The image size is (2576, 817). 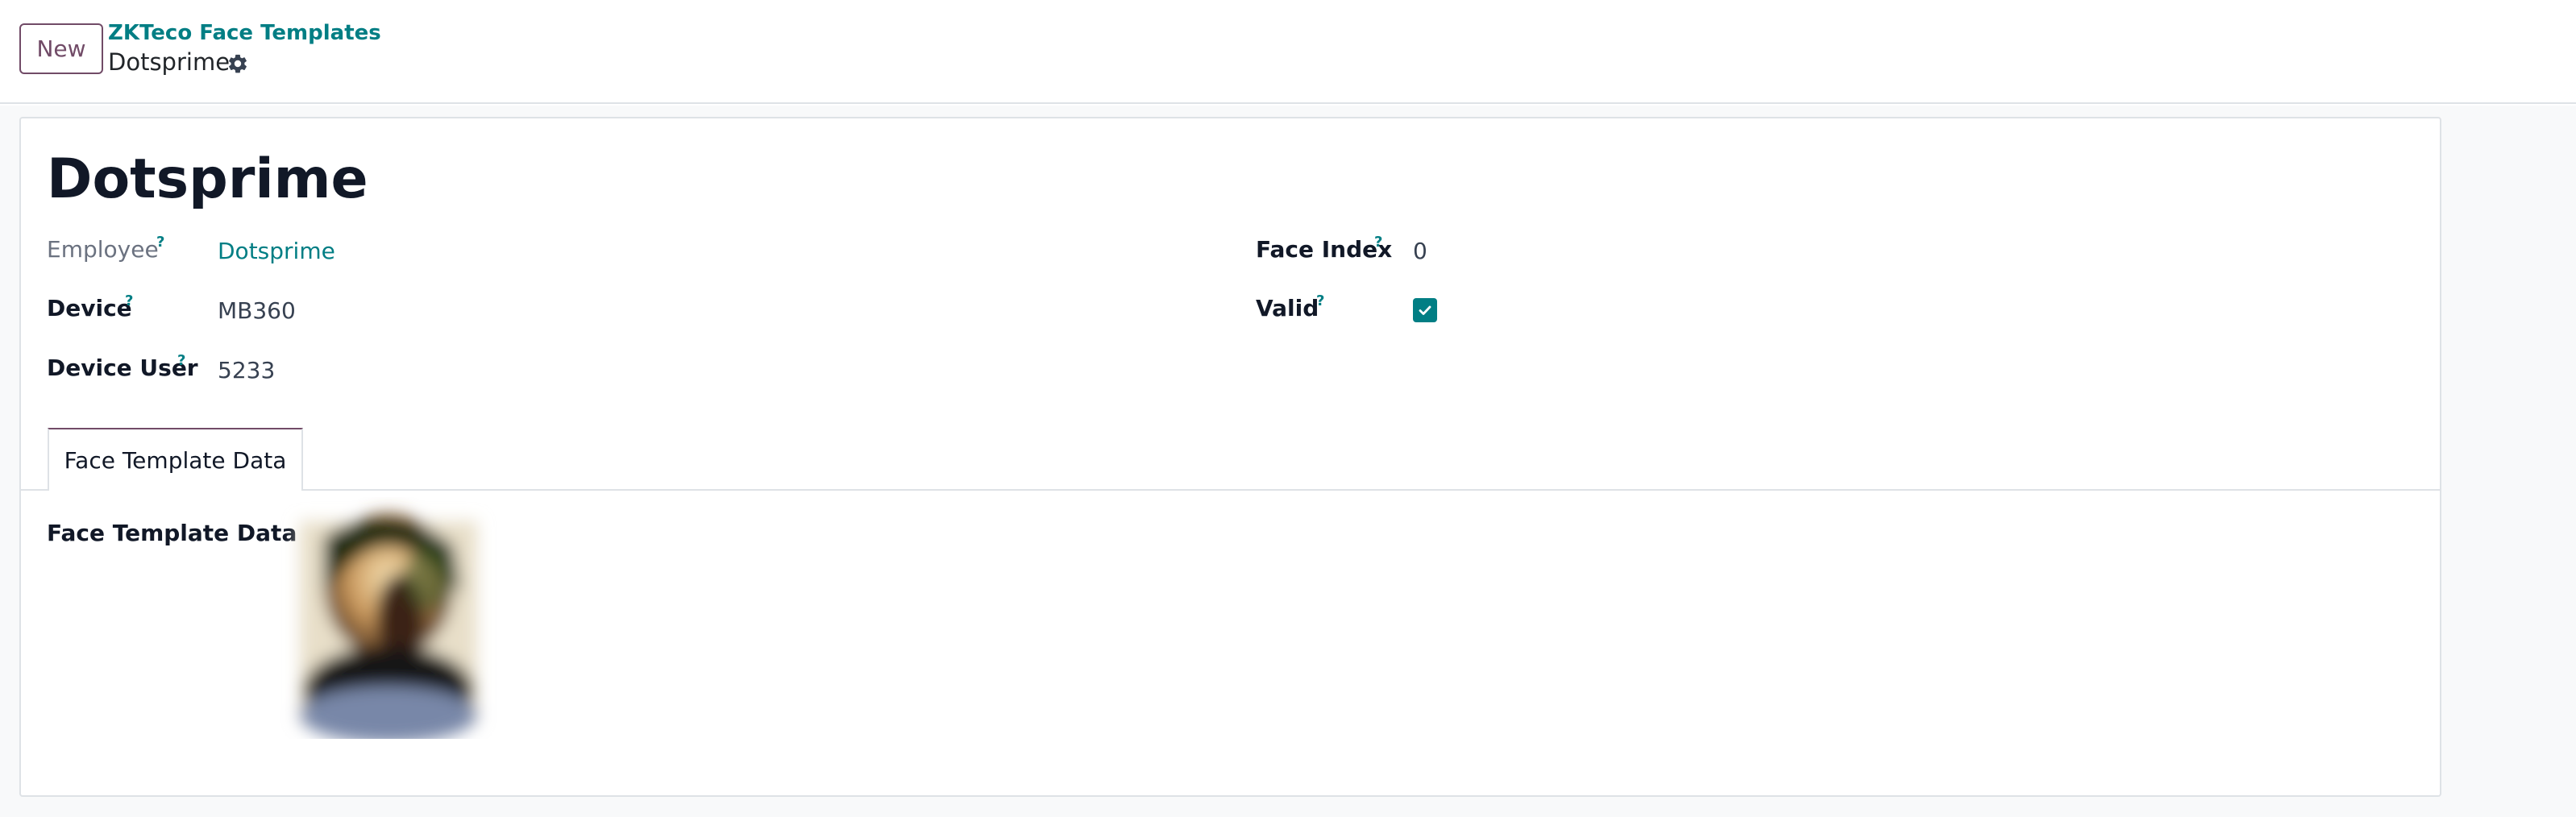 I want to click on device-help-icon: ?, so click(x=129, y=300).